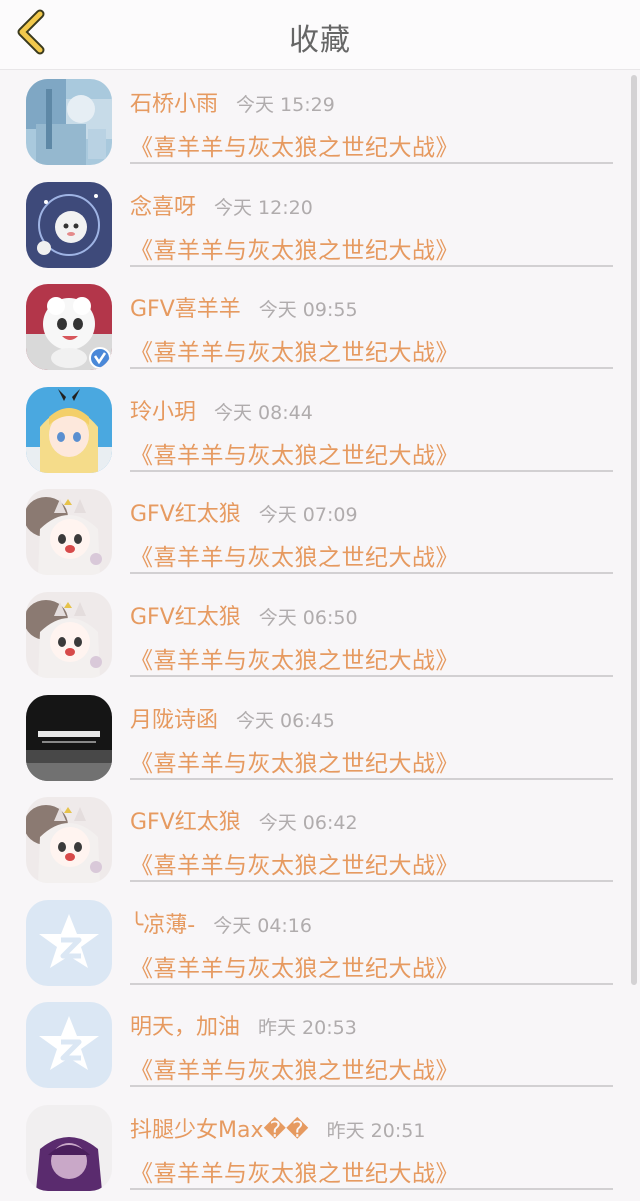 The image size is (640, 1201). I want to click on user-name-text: 石桥小雨, so click(174, 104).